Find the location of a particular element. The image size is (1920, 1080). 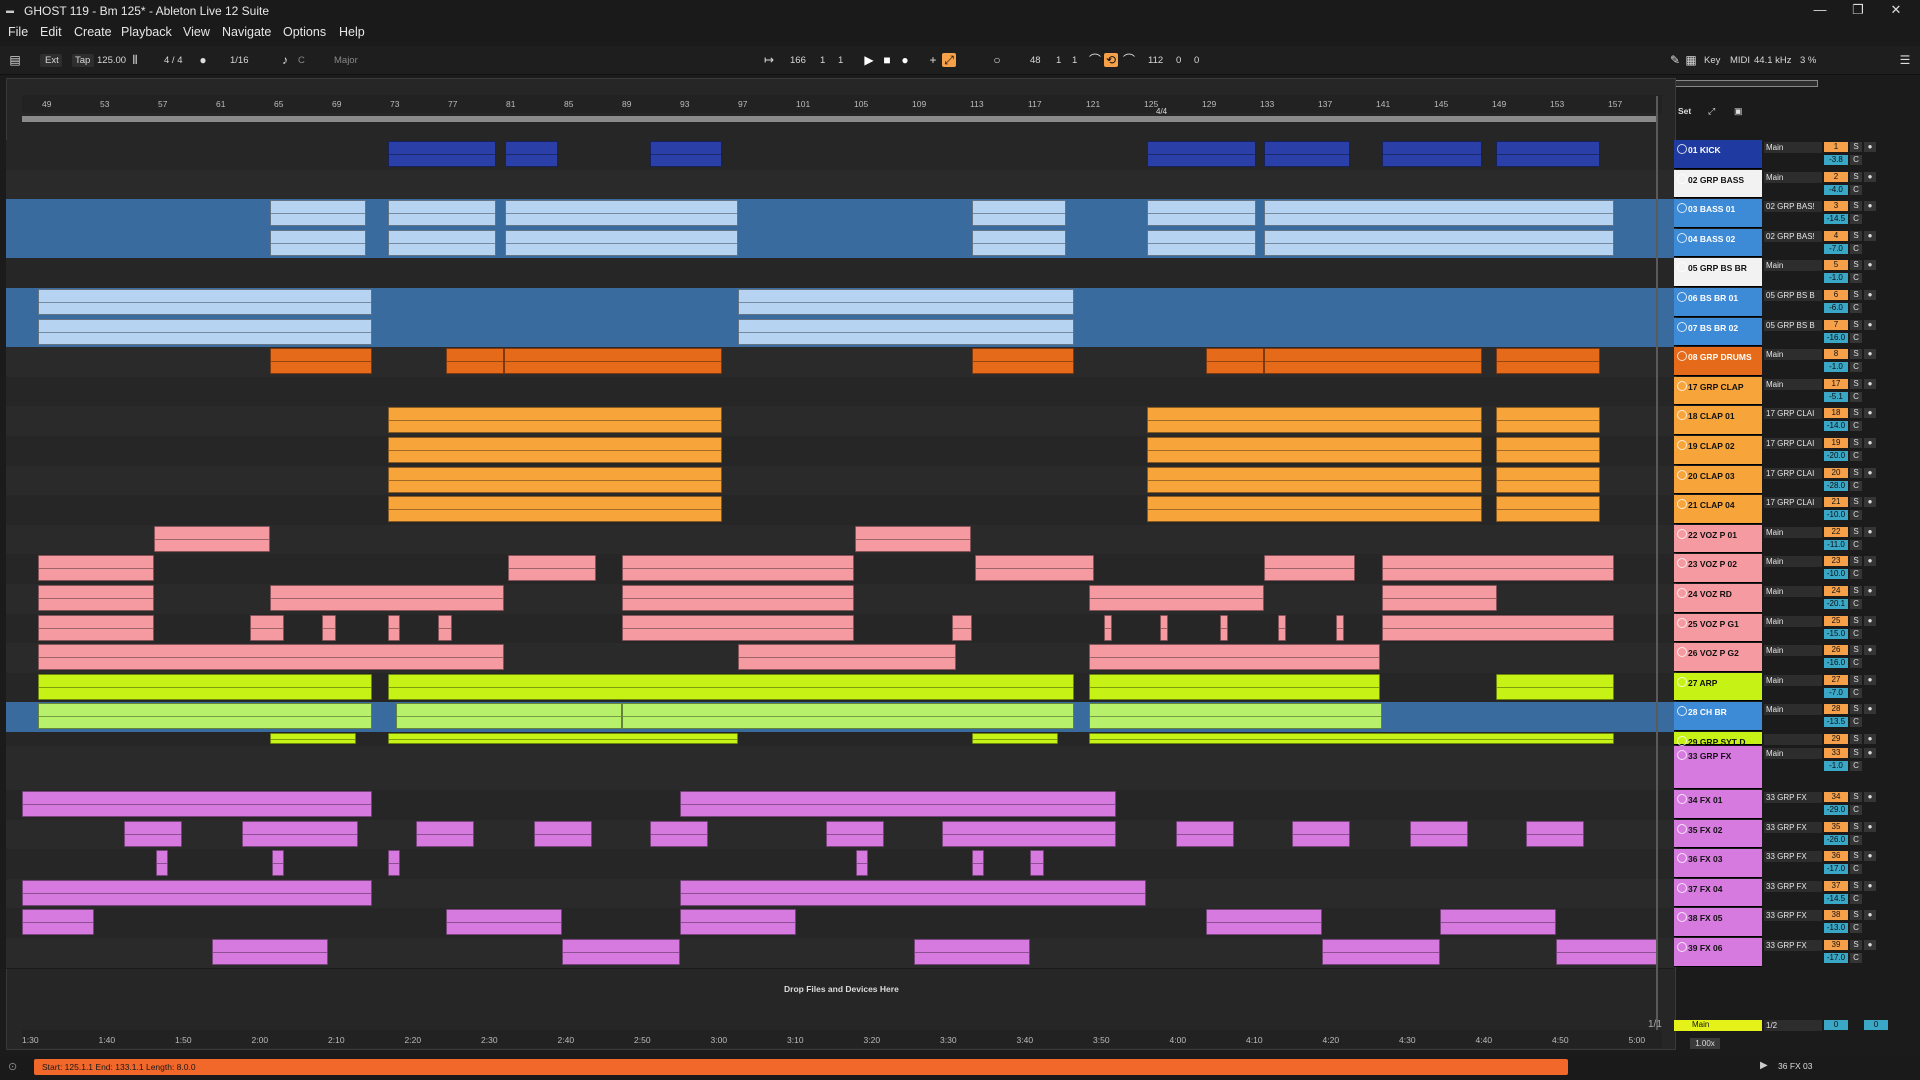

track-header: 27 ARP is located at coordinates (1718, 687).